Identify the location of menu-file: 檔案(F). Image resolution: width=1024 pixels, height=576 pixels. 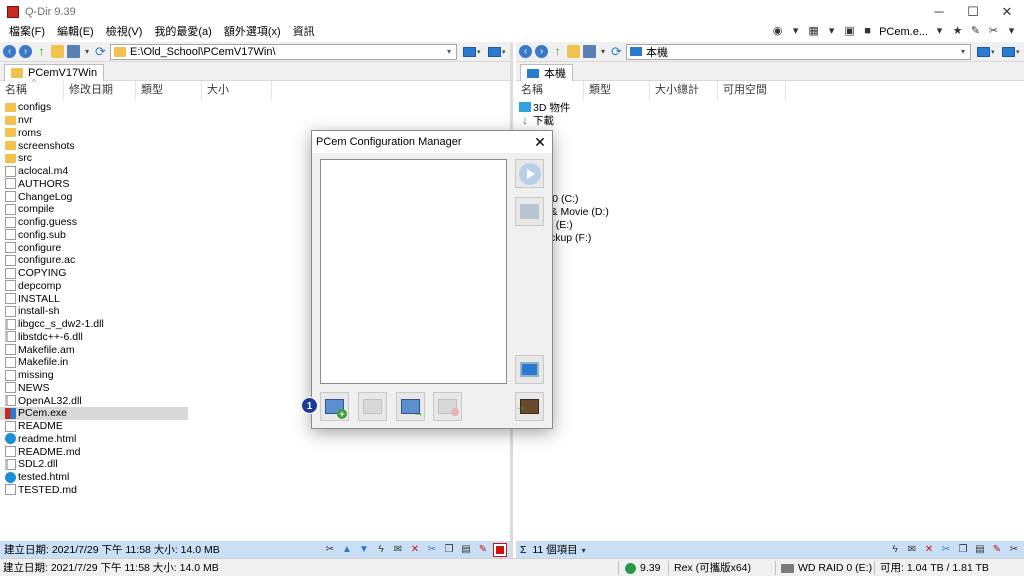
(27, 32).